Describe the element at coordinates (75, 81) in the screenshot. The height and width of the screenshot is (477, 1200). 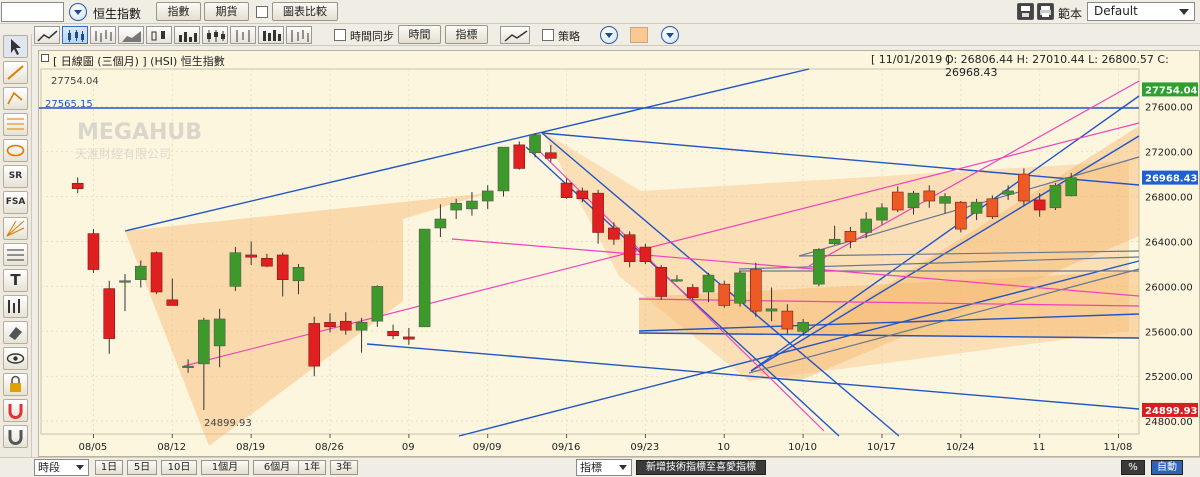
I see `high-price-label: 27754.04` at that location.